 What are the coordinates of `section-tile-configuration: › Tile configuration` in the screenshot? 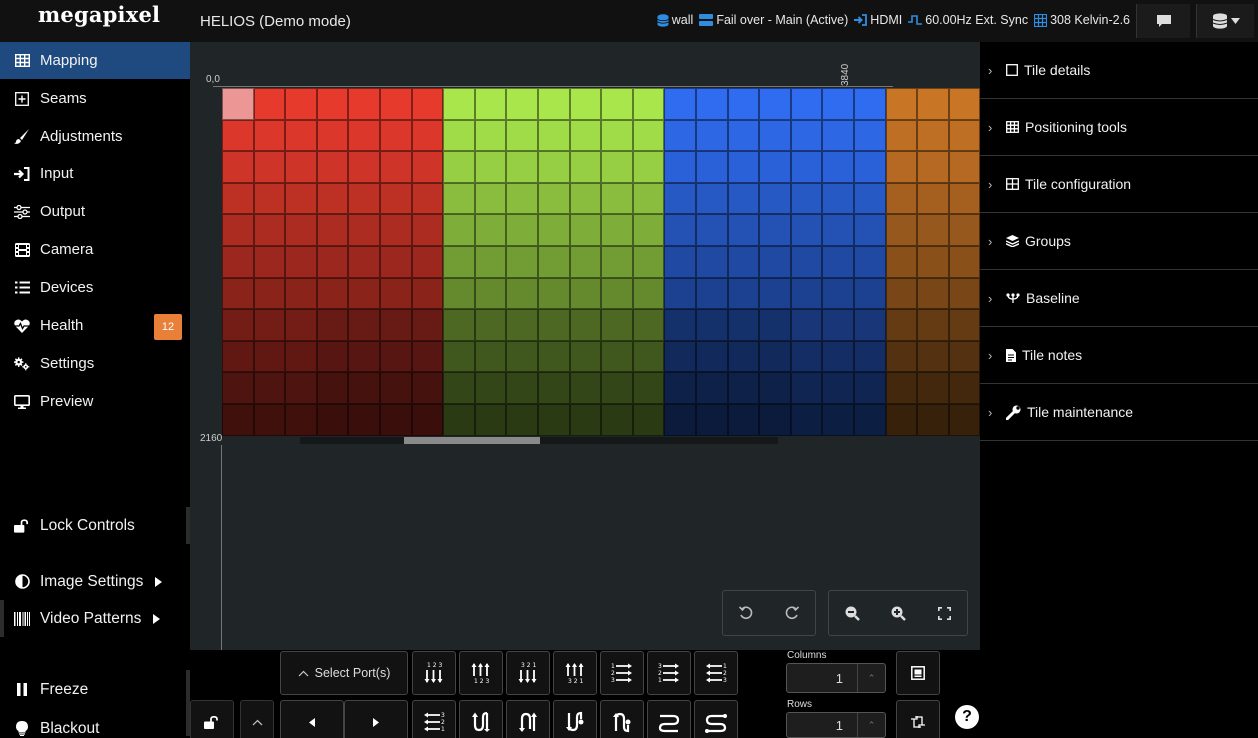 It's located at (1119, 184).